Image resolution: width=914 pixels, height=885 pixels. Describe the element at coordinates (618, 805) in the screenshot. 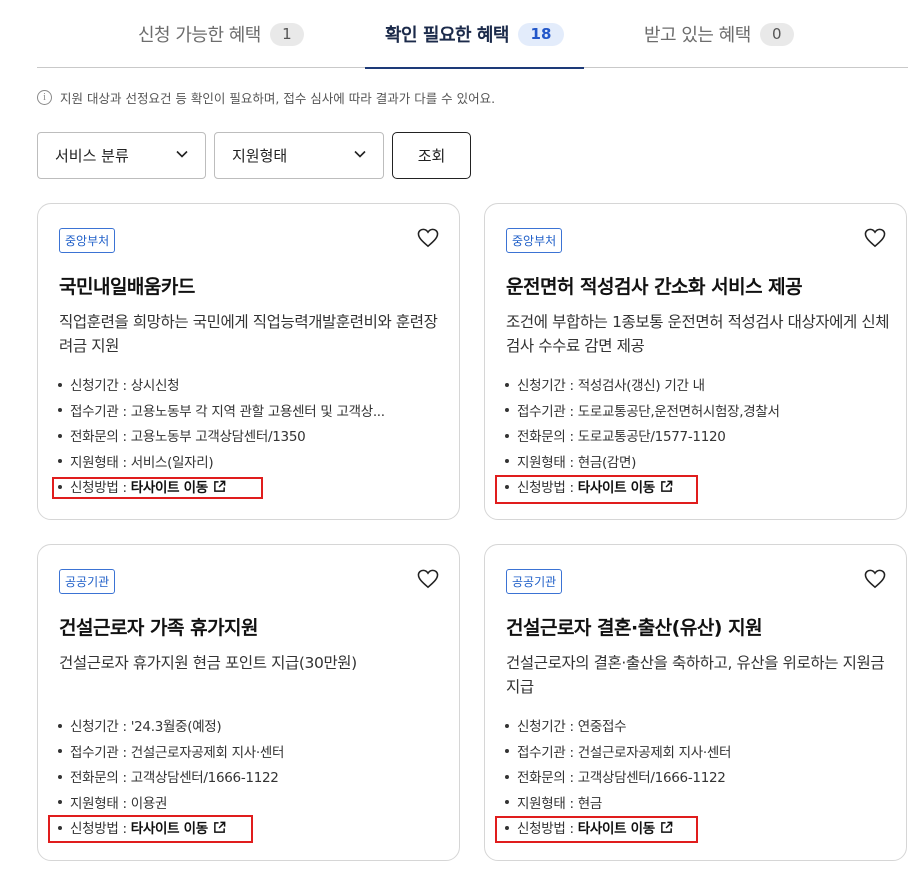

I see `info-support-type: 지원형태 : 현금` at that location.